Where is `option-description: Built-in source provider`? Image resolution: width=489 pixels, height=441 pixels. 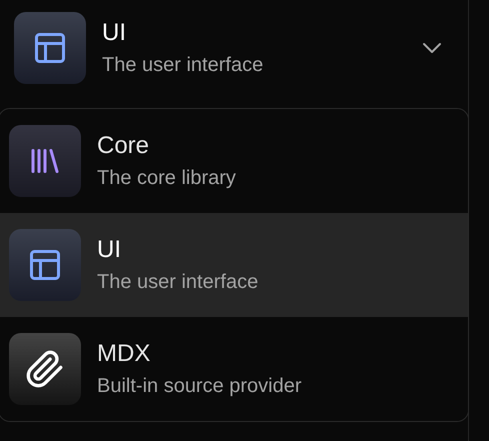
option-description: Built-in source provider is located at coordinates (199, 386).